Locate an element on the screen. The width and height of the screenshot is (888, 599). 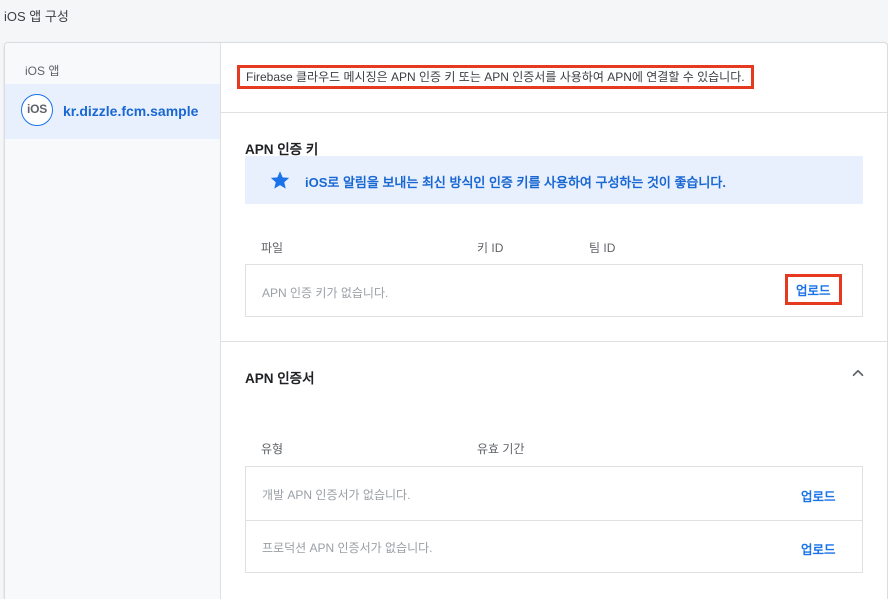
apn-key-table: APN 인증 키가 없습니다. 업로드 is located at coordinates (554, 290).